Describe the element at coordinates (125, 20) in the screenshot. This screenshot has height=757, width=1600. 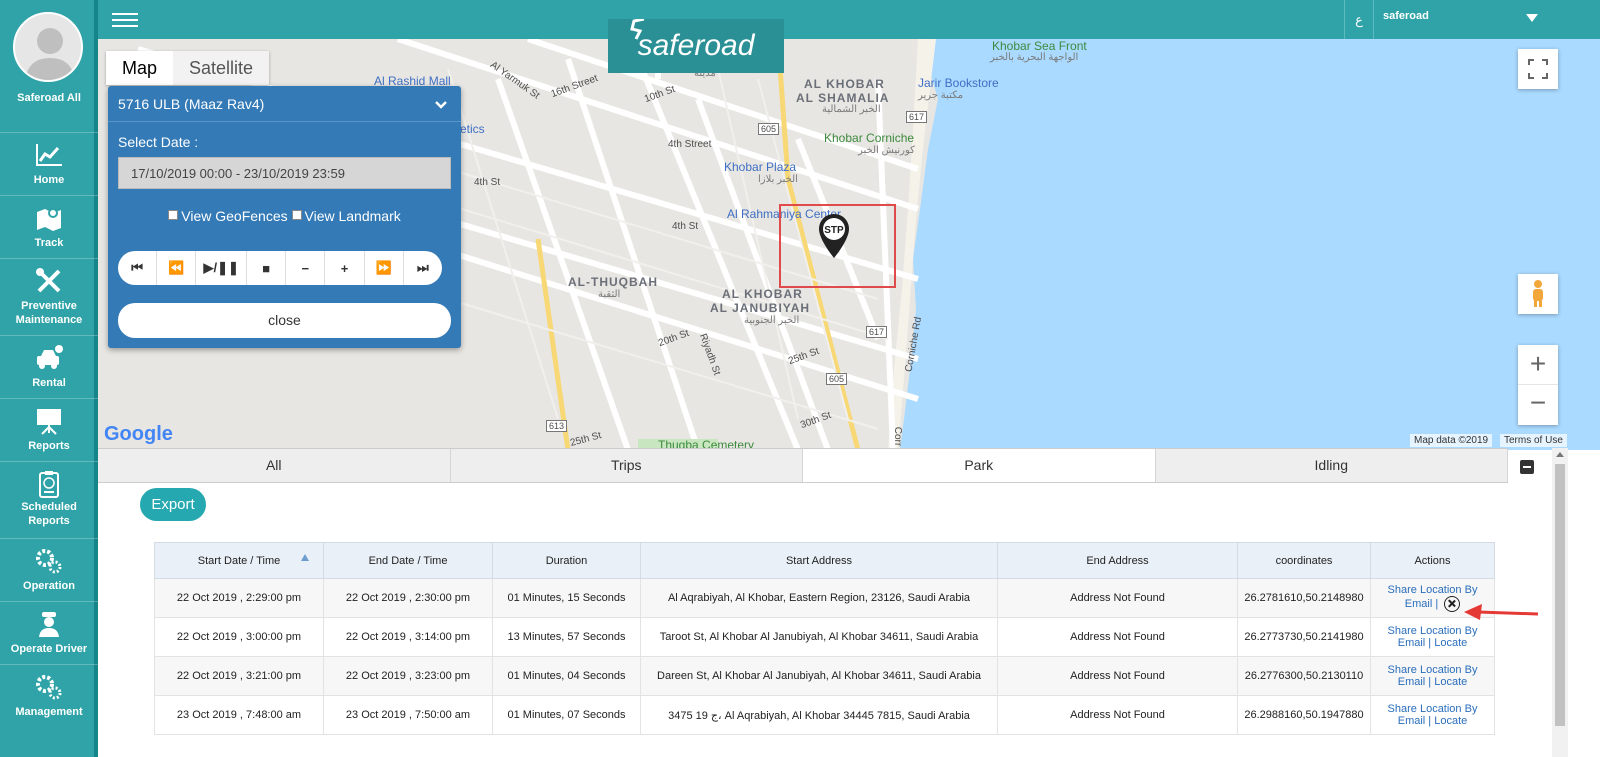
I see `menu-icon` at that location.